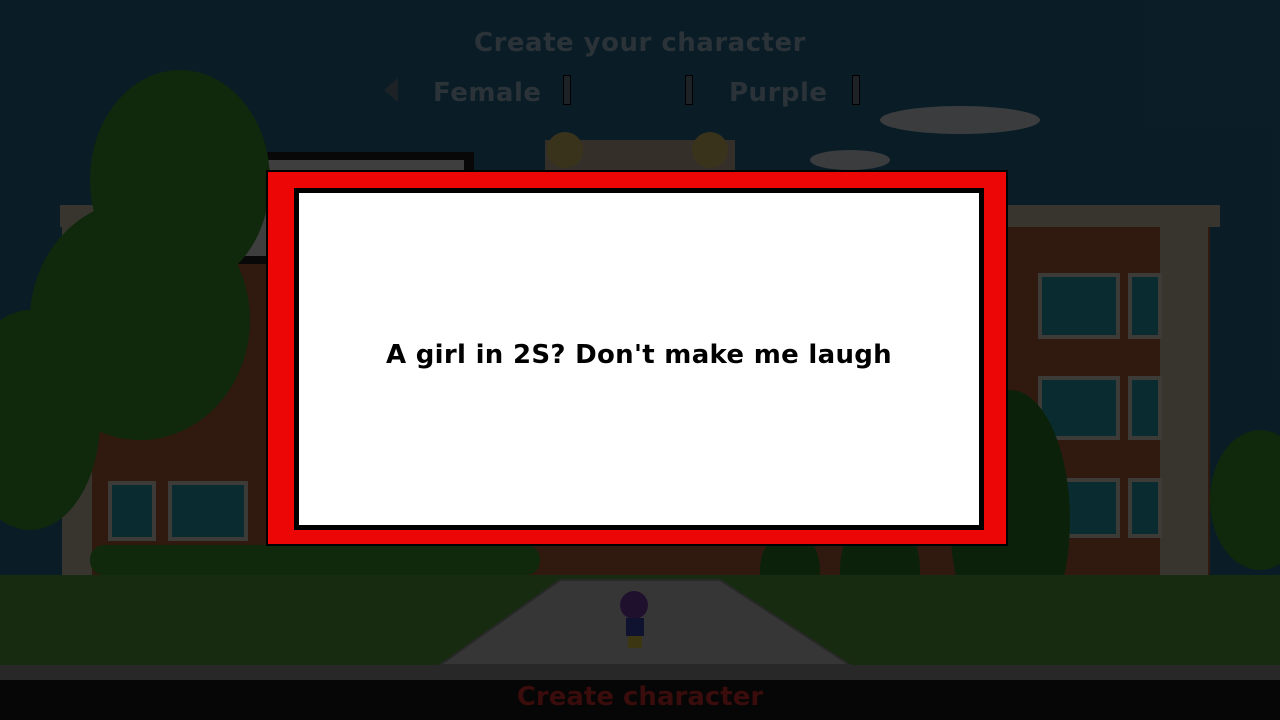 The image size is (1280, 720). What do you see at coordinates (567, 90) in the screenshot?
I see `gender-selector-handle` at bounding box center [567, 90].